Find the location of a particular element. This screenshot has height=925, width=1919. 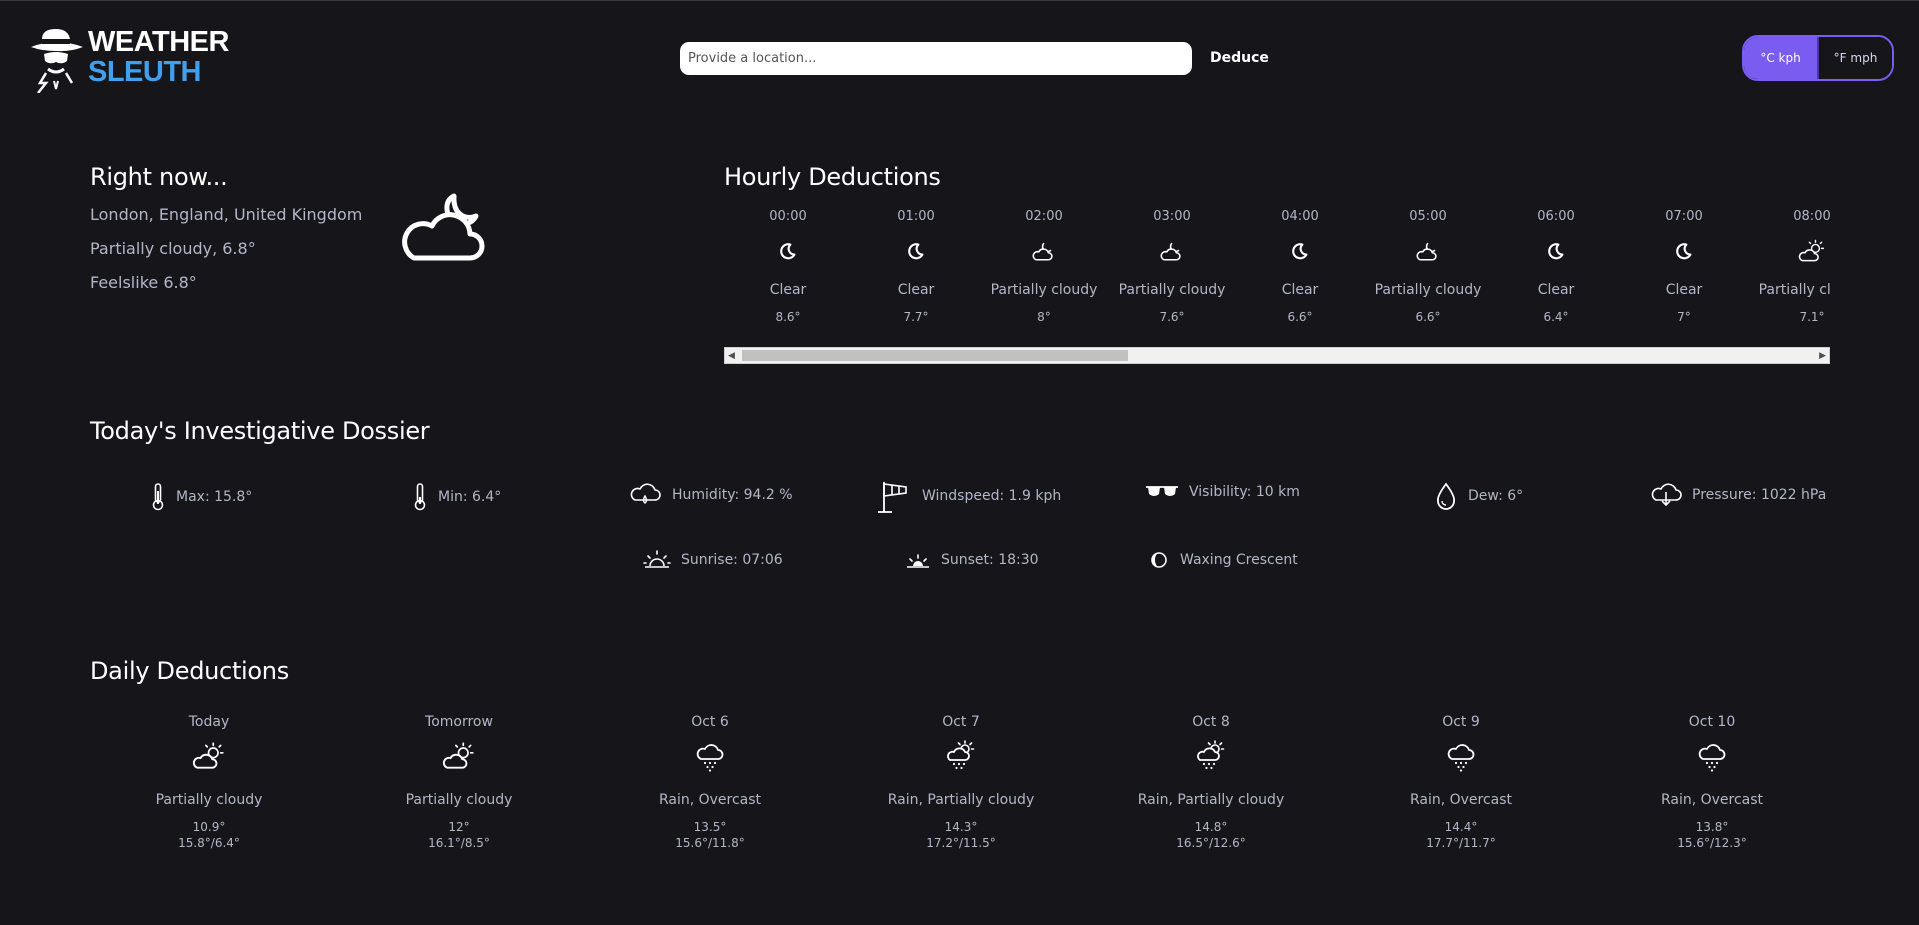

daily-item: Tomorrow Partially cloudy 12° 16.1°/8.5° is located at coordinates (459, 782).